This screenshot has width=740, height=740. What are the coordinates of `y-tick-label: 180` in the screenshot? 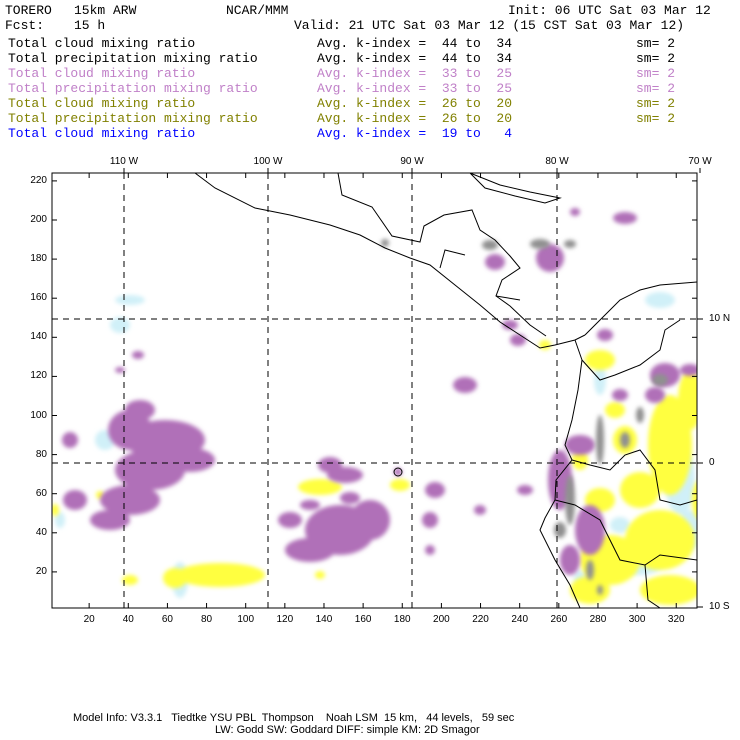 It's located at (38, 259).